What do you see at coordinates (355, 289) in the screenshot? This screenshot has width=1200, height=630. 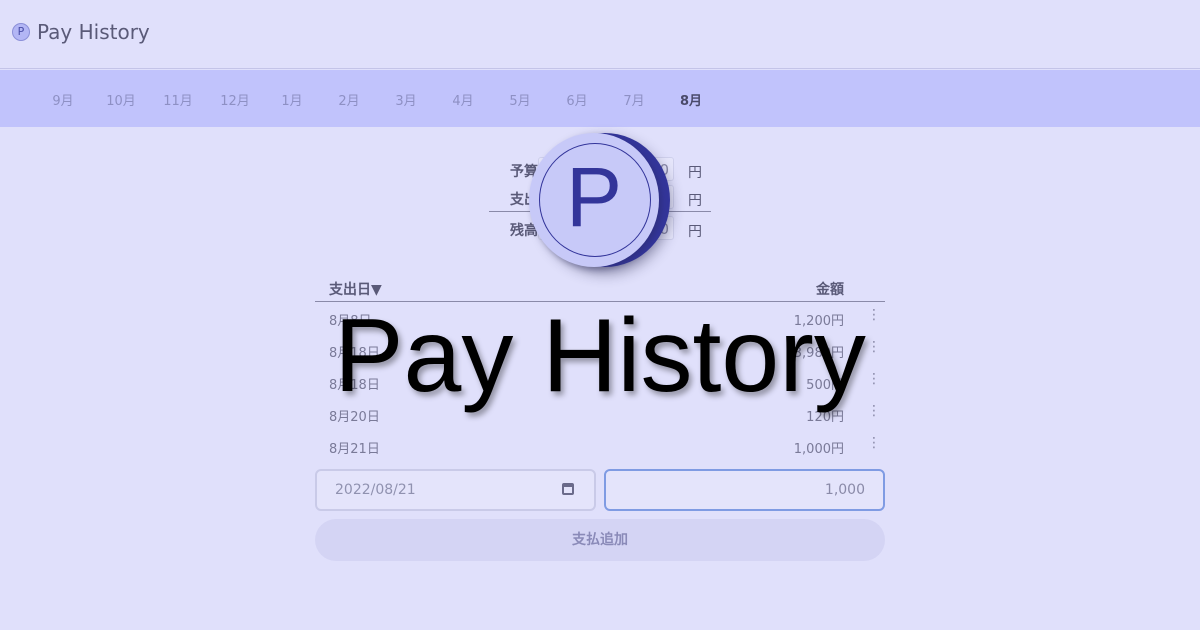 I see `date-column-header: 支出日▼` at bounding box center [355, 289].